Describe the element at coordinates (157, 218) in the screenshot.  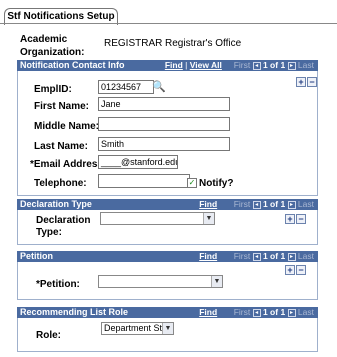
I see `declaration-type-select: ▼` at that location.